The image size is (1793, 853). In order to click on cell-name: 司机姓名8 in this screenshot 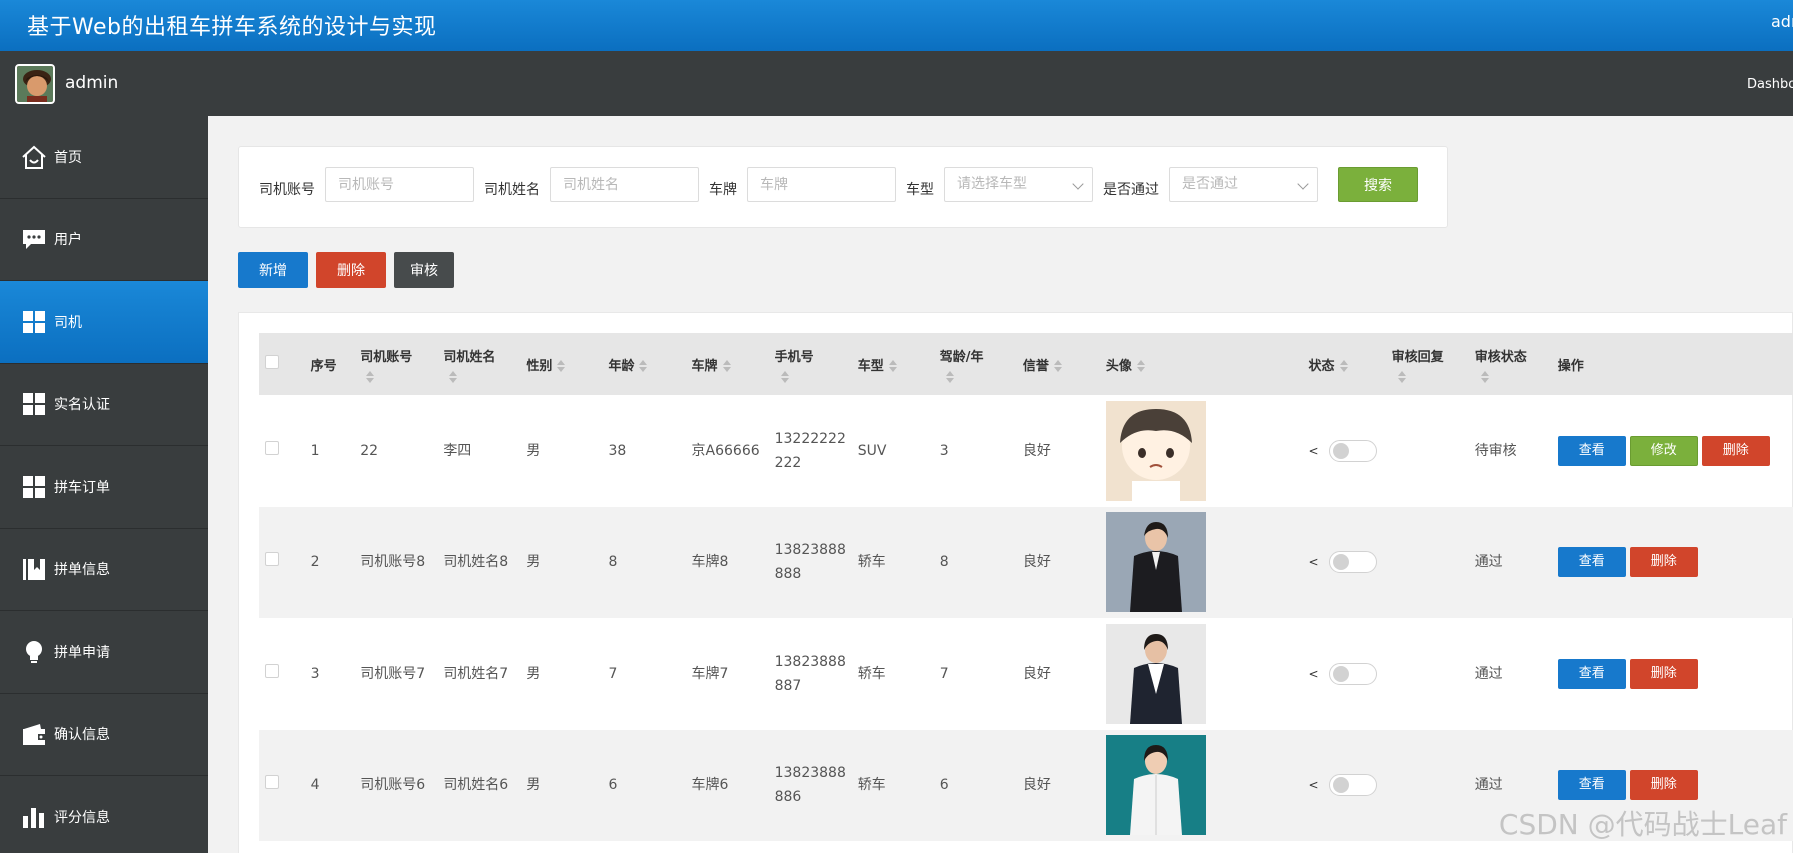, I will do `click(476, 562)`.